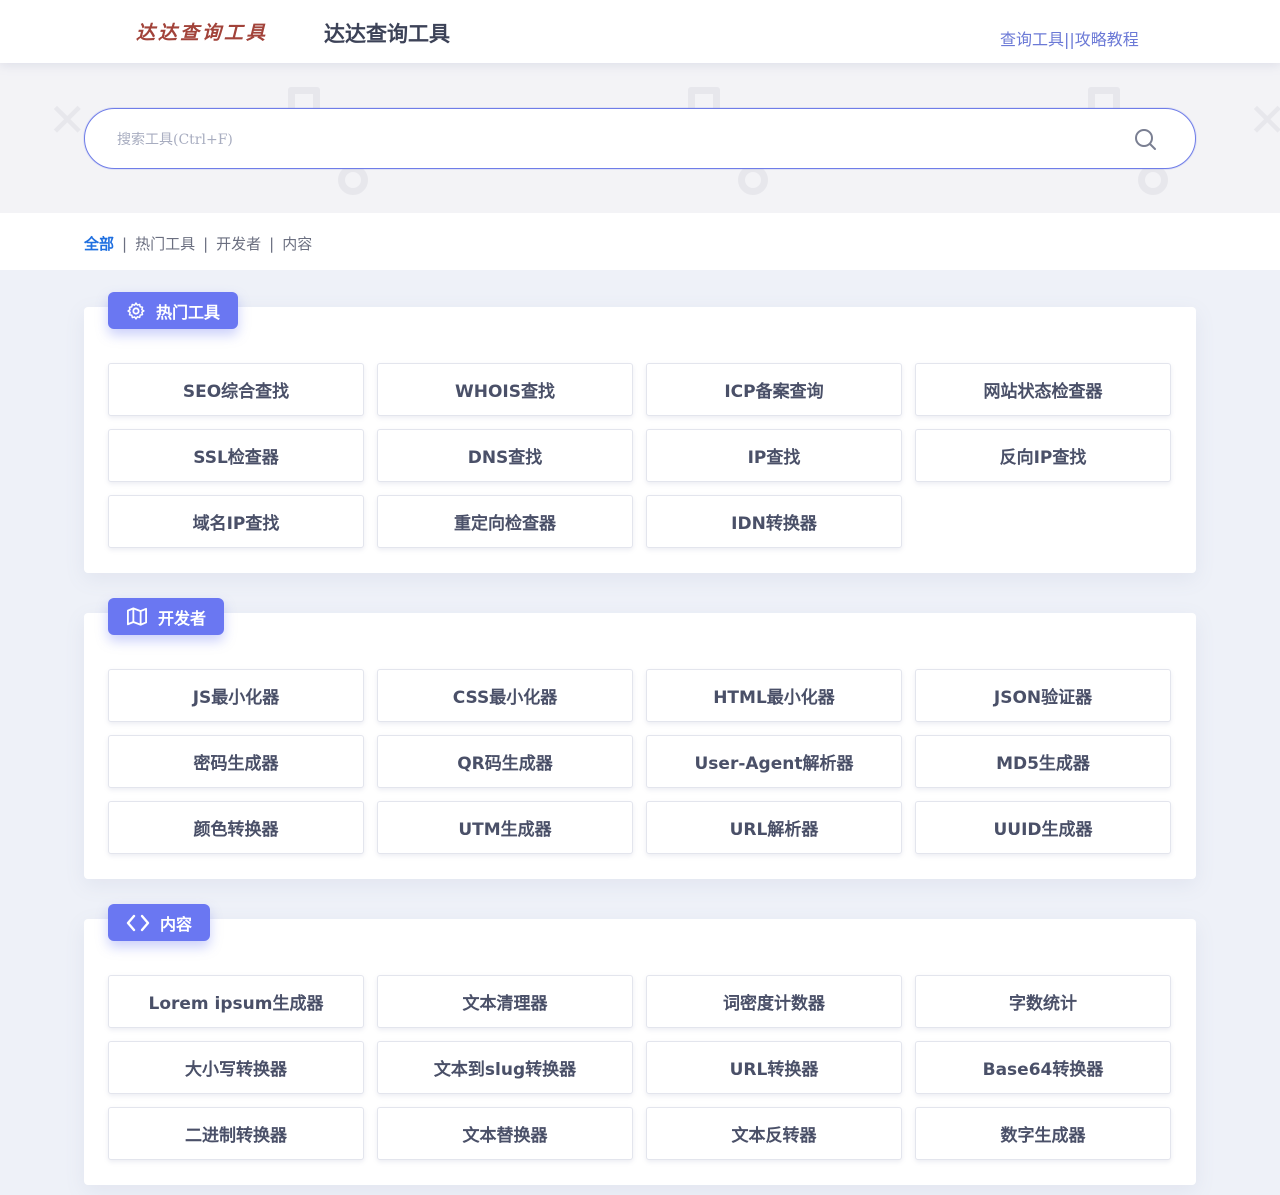 The width and height of the screenshot is (1280, 1195). Describe the element at coordinates (505, 761) in the screenshot. I see `tool-button-qr-generator: QR码生成器` at that location.